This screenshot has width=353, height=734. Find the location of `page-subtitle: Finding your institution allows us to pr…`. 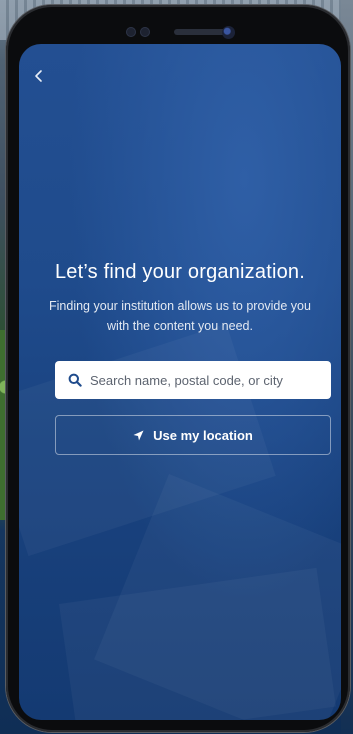

page-subtitle: Finding your institution allows us to pr… is located at coordinates (180, 316).